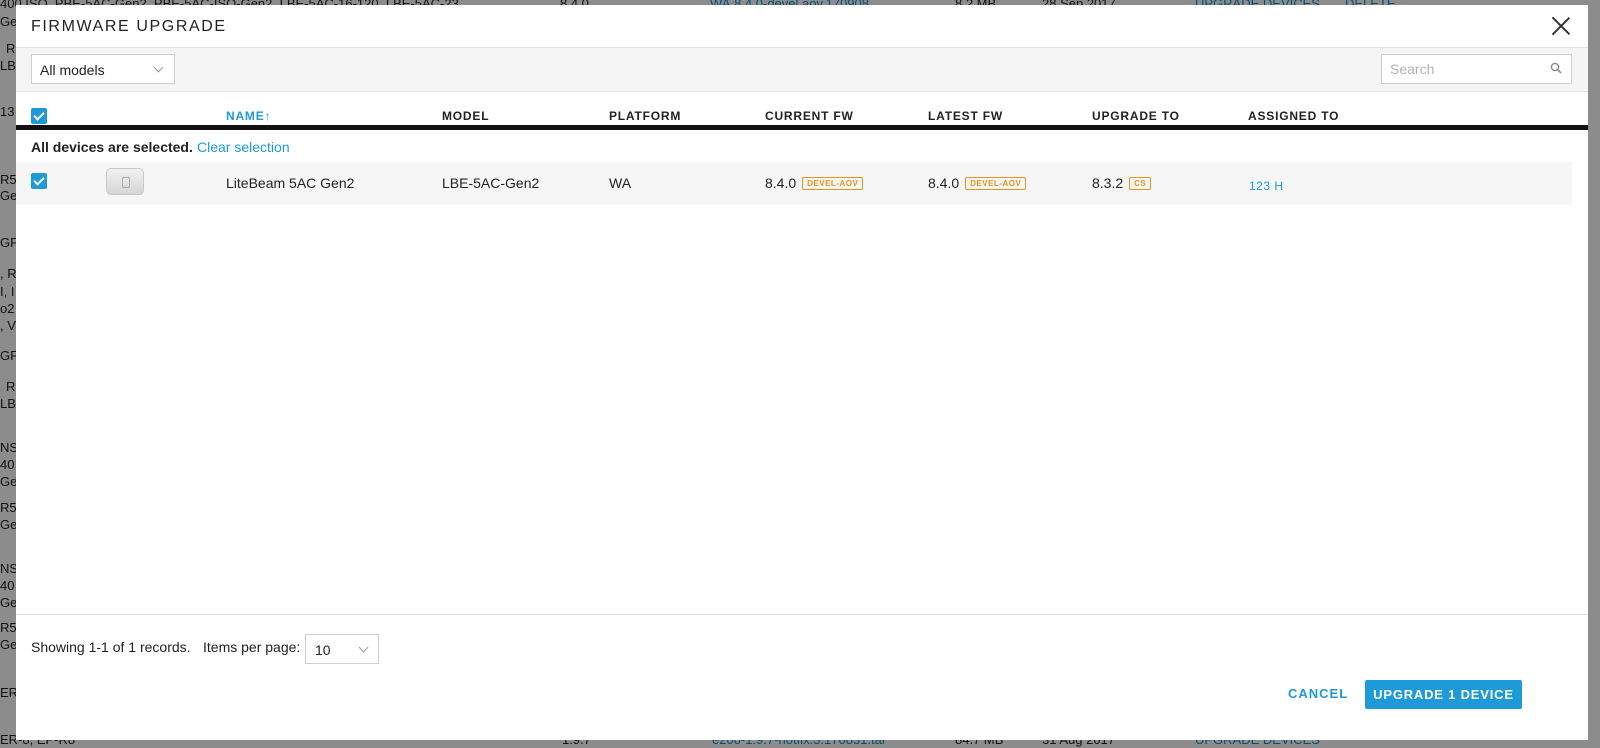  I want to click on upgrade-to-cell: 8.3.2 CS, so click(1122, 183).